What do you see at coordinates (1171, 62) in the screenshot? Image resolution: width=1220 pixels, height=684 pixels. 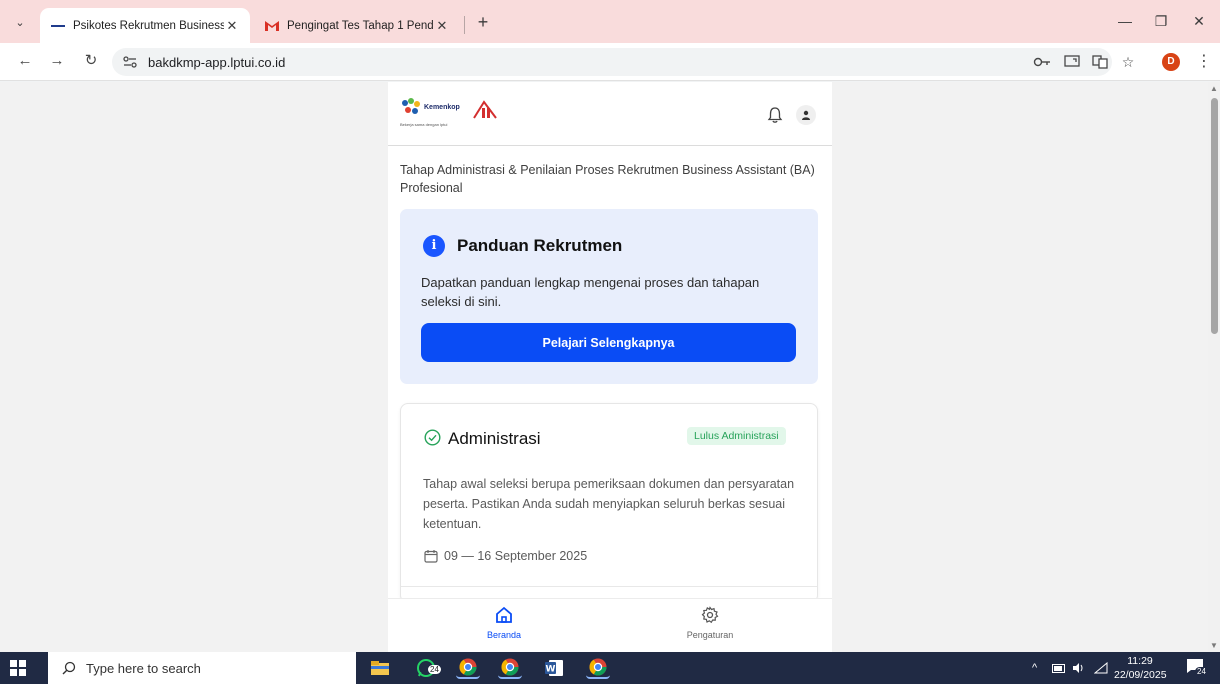 I see `profile-avatar: D` at bounding box center [1171, 62].